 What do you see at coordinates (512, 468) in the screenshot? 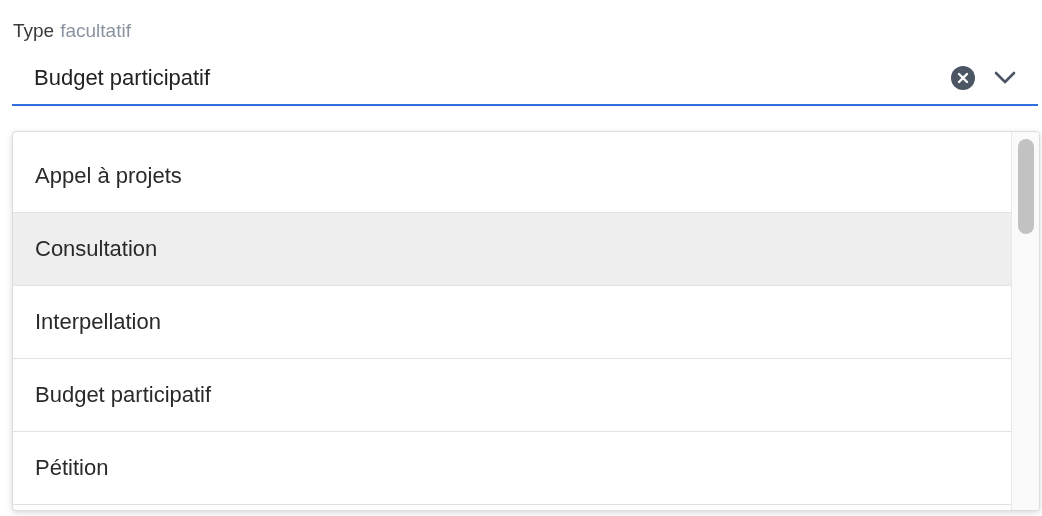
I see `dropdown-option: Pétition` at bounding box center [512, 468].